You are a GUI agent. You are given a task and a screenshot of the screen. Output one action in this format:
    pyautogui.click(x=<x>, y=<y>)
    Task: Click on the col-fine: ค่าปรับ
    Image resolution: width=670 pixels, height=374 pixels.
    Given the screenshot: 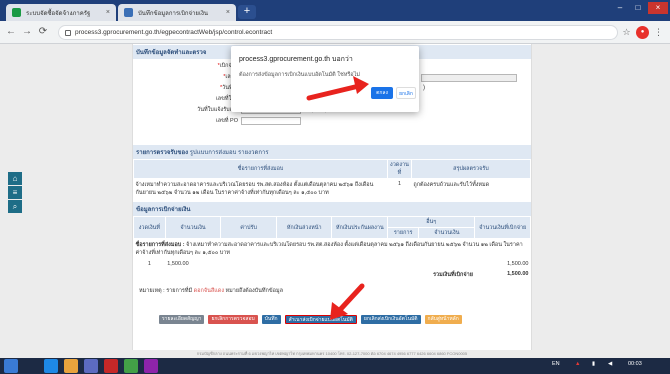 What is the action you would take?
    pyautogui.click(x=248, y=227)
    